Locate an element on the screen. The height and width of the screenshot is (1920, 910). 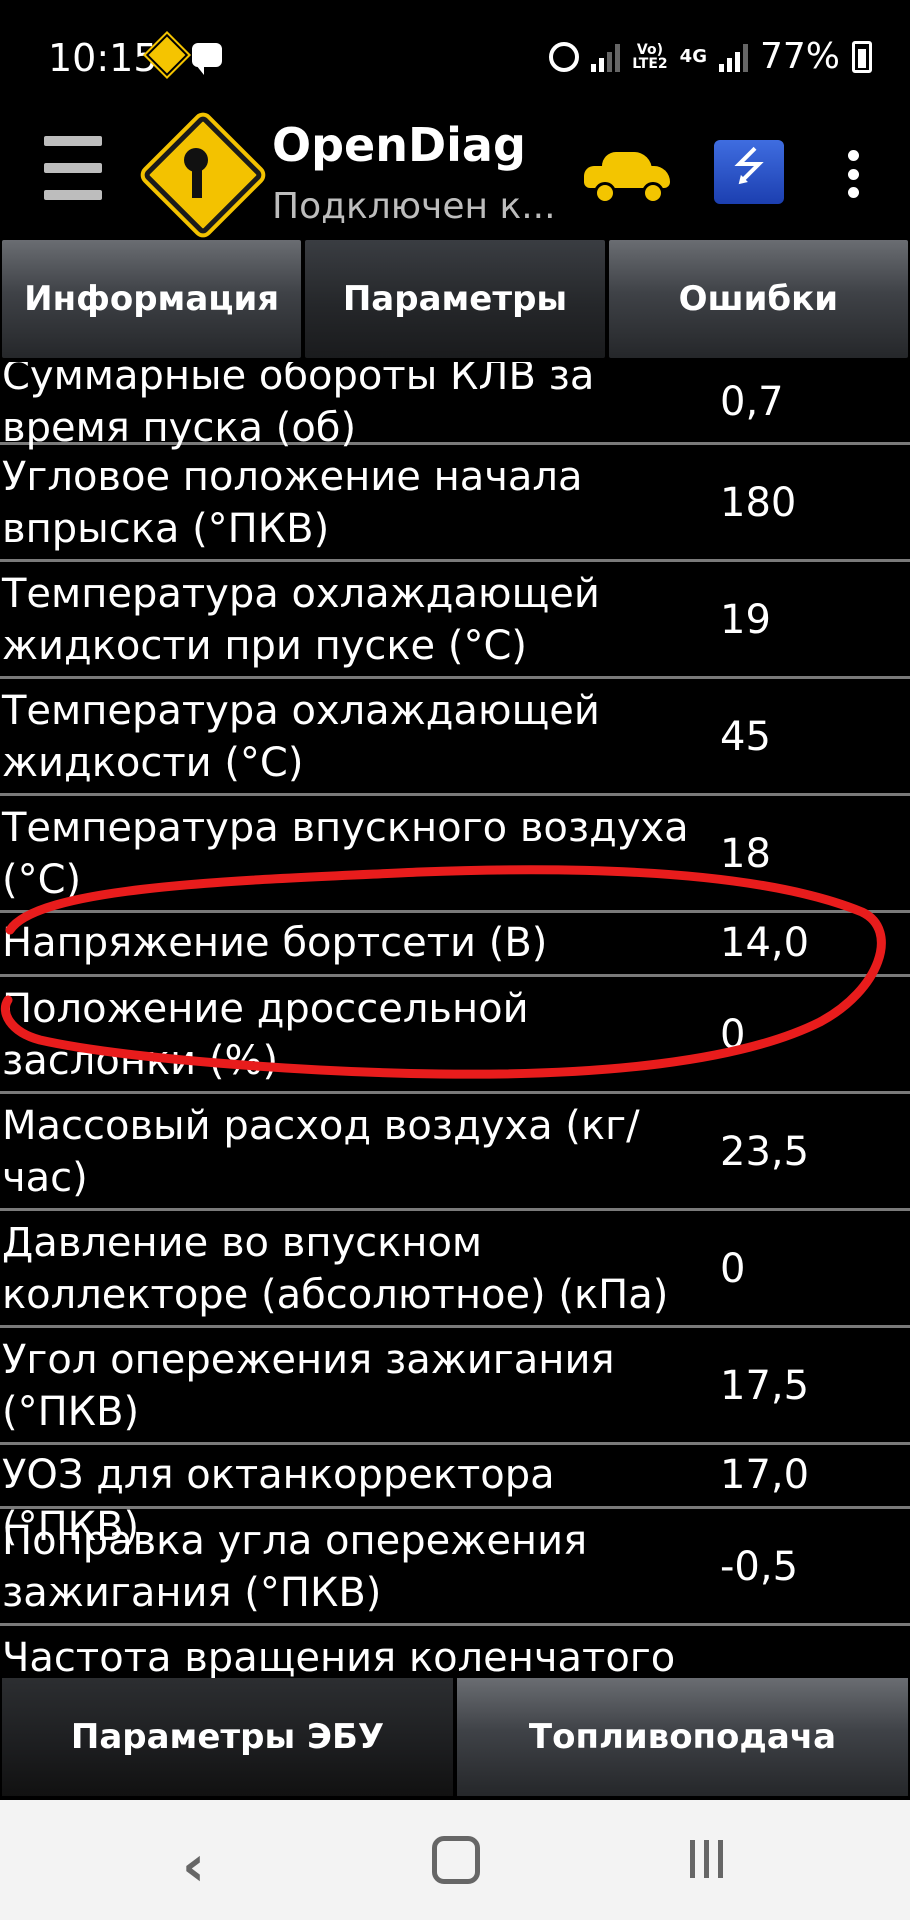
table-row: Массовый расход воздуха (кг/час) 23,5 is located at coordinates (455, 1152).